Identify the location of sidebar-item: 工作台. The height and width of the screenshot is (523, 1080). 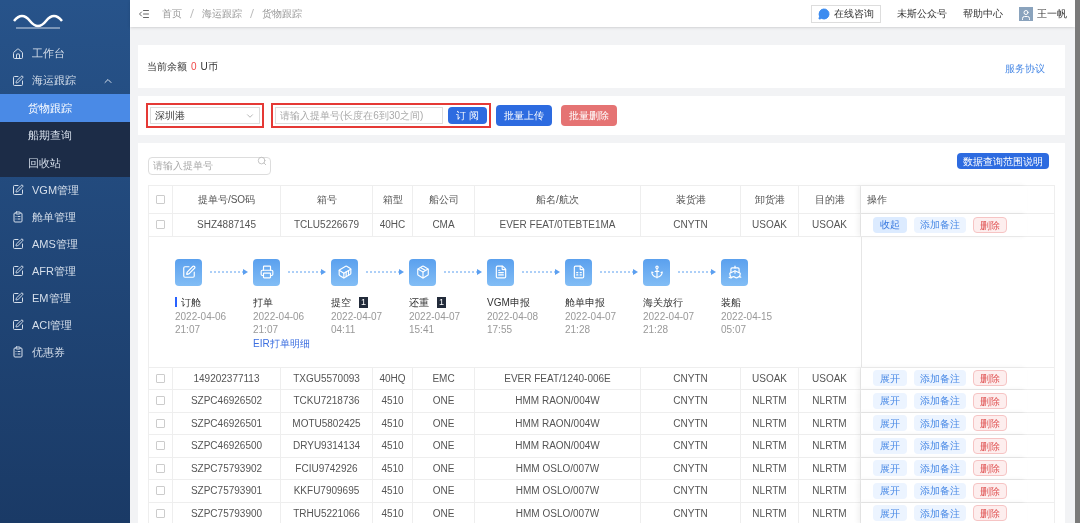
(65, 53).